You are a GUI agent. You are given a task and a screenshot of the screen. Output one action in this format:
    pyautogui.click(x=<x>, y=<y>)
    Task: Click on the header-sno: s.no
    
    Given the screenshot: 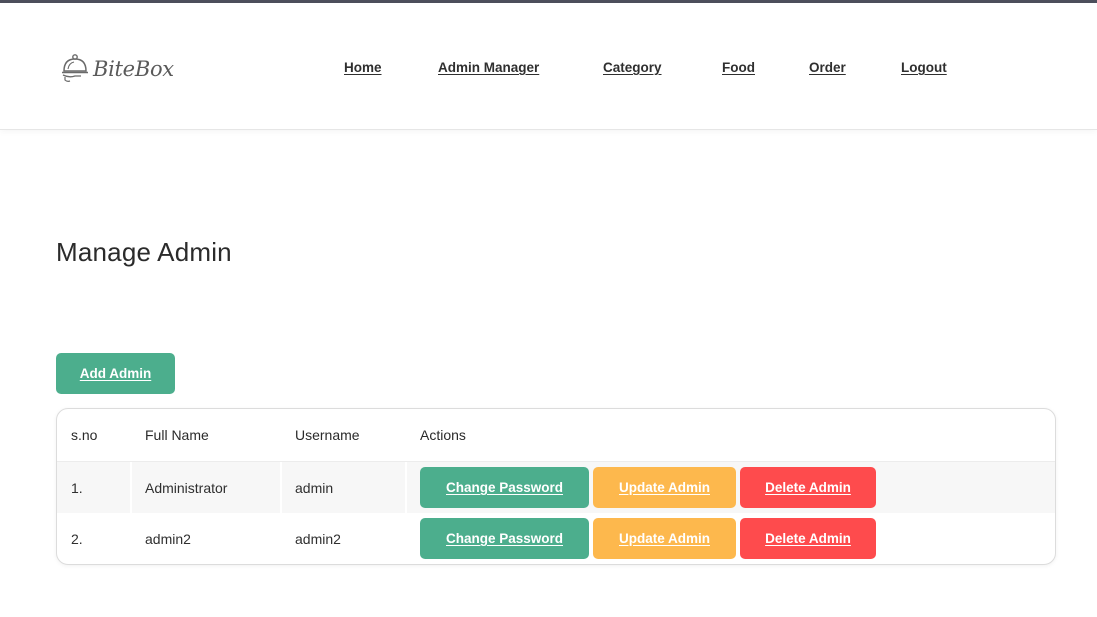 What is the action you would take?
    pyautogui.click(x=84, y=435)
    